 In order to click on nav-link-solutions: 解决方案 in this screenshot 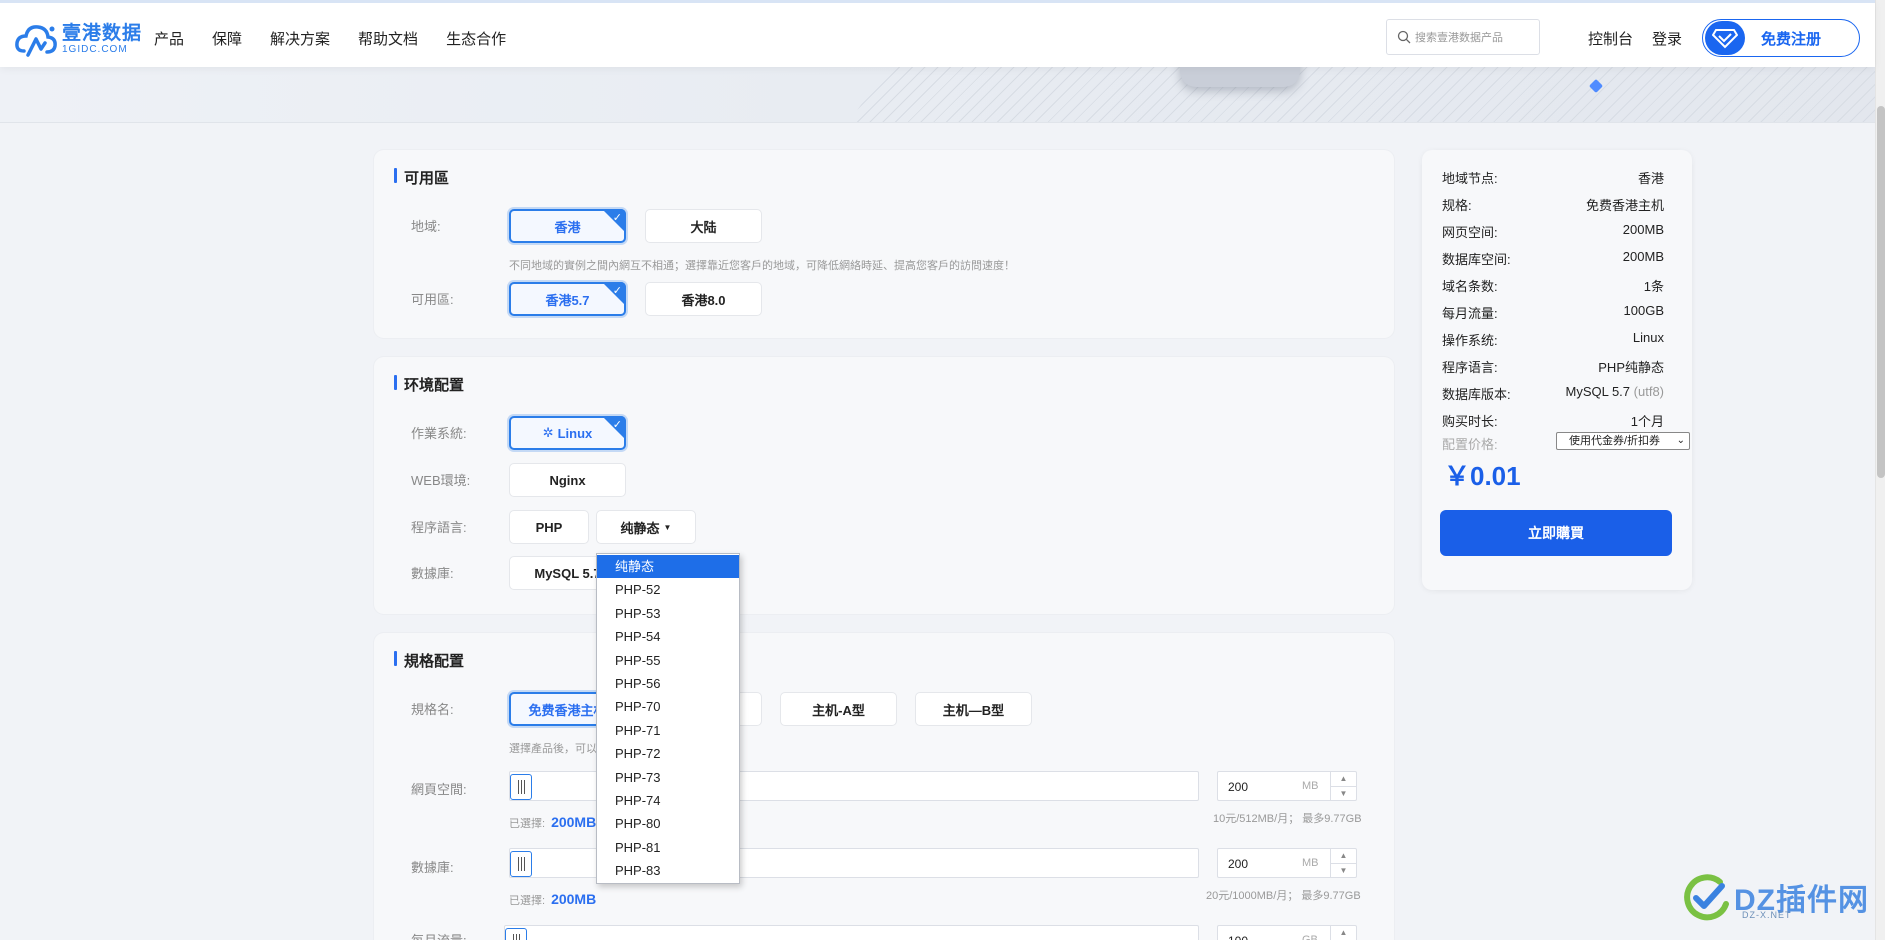, I will do `click(300, 38)`.